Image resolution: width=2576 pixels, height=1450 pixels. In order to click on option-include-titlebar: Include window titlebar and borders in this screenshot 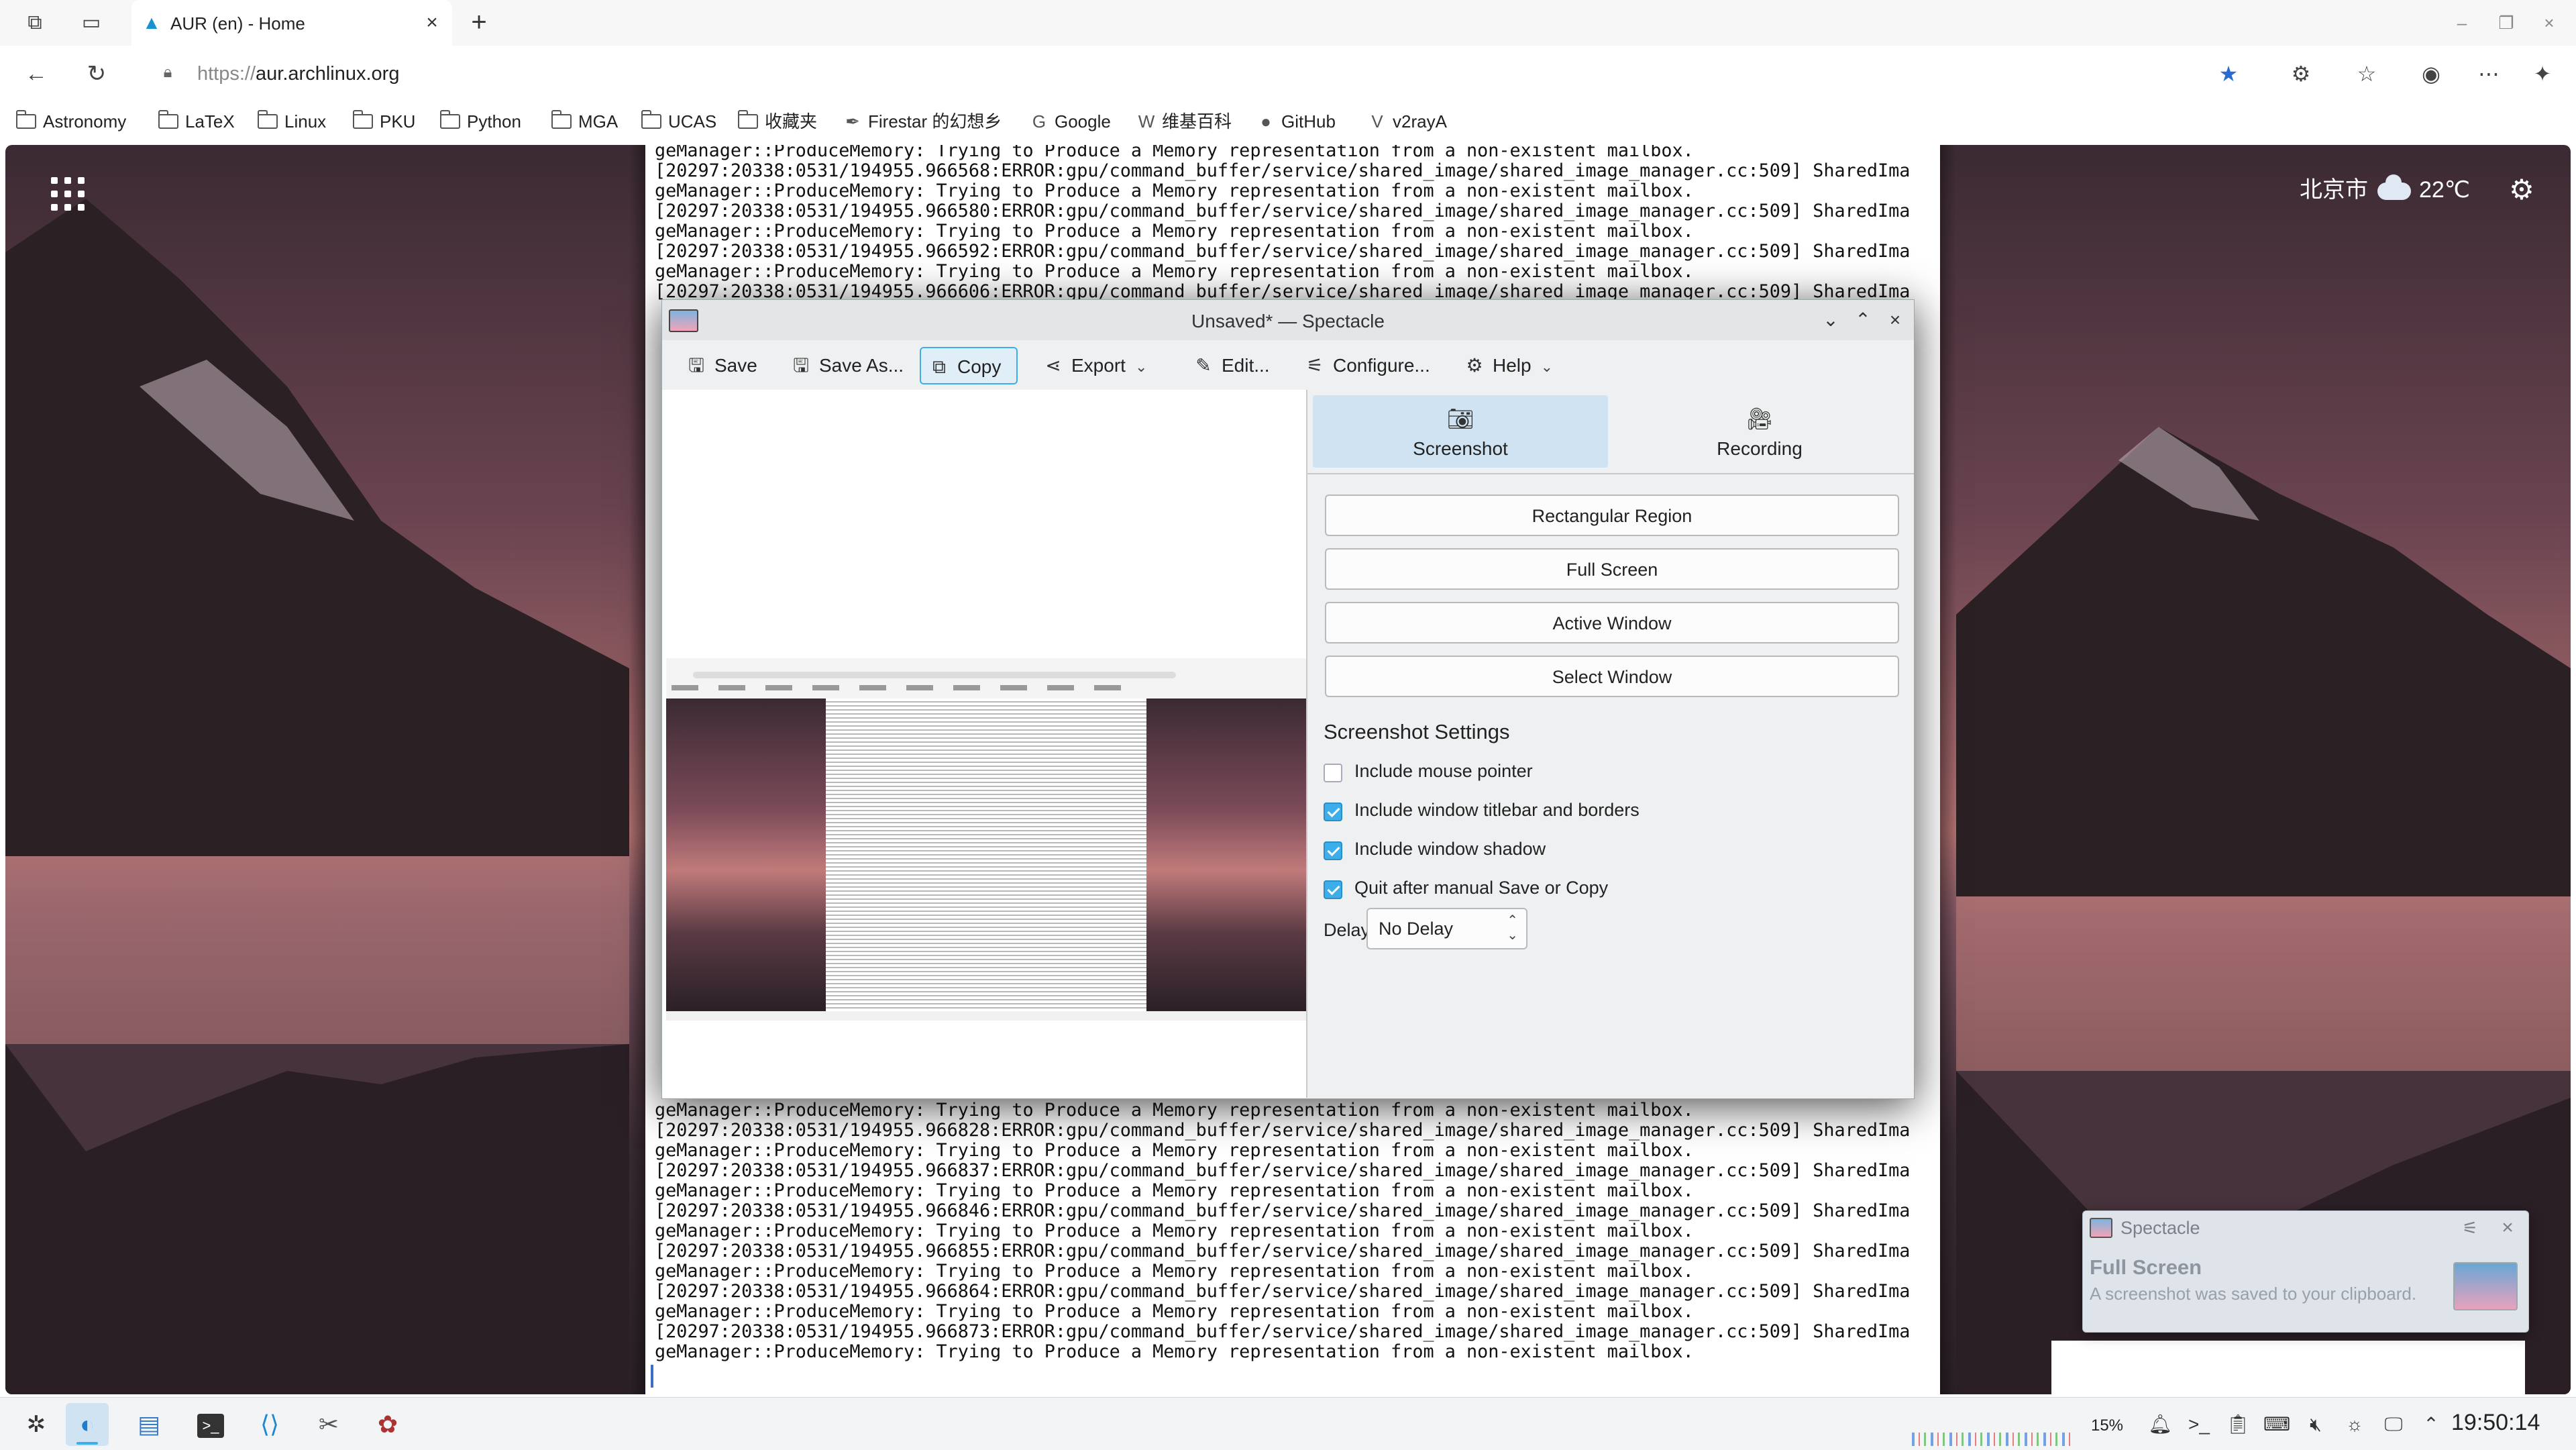, I will do `click(1482, 809)`.